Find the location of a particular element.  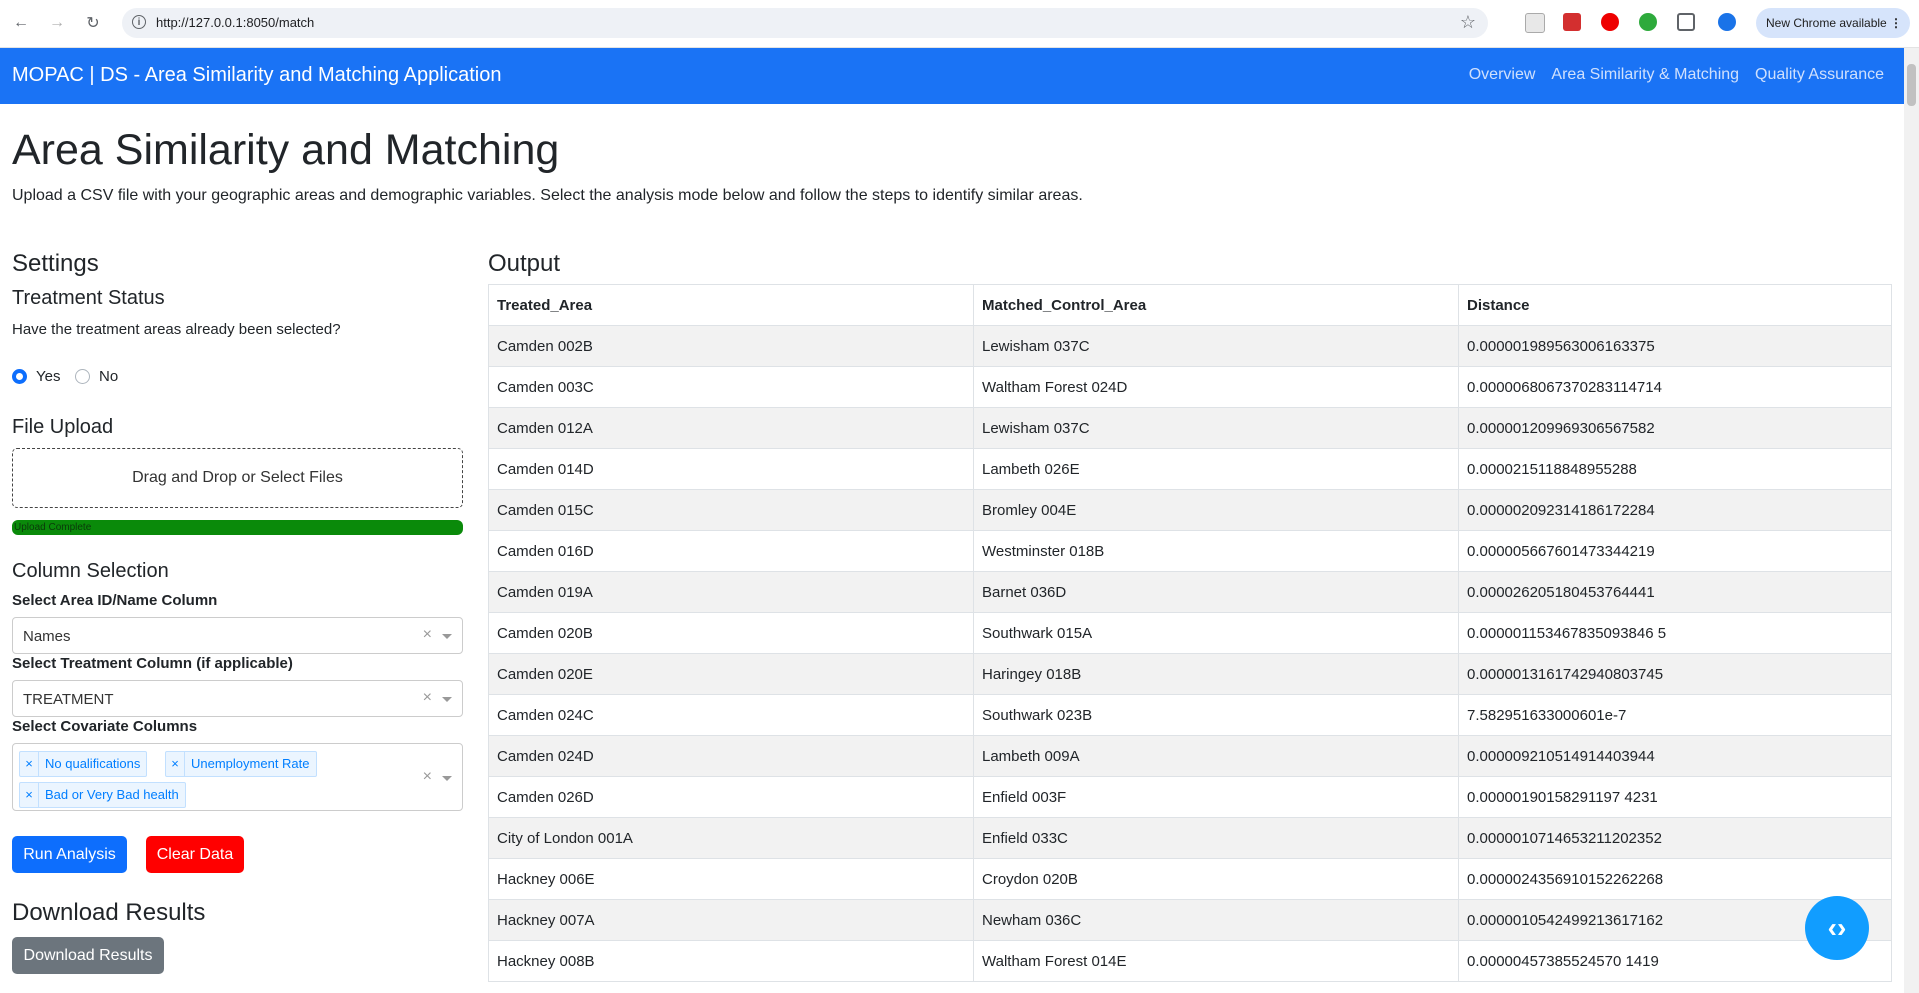

covariate-tag: × Unemployment Rate is located at coordinates (241, 764).